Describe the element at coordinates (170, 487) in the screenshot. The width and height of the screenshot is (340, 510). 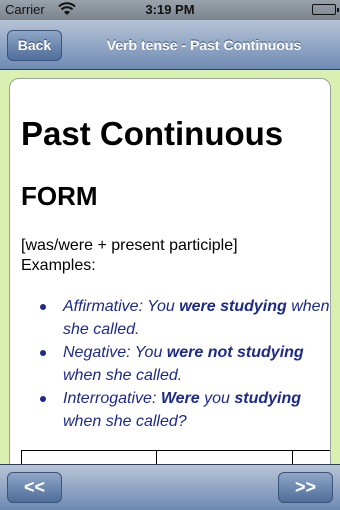
I see `bottom-toolbar: << >>` at that location.